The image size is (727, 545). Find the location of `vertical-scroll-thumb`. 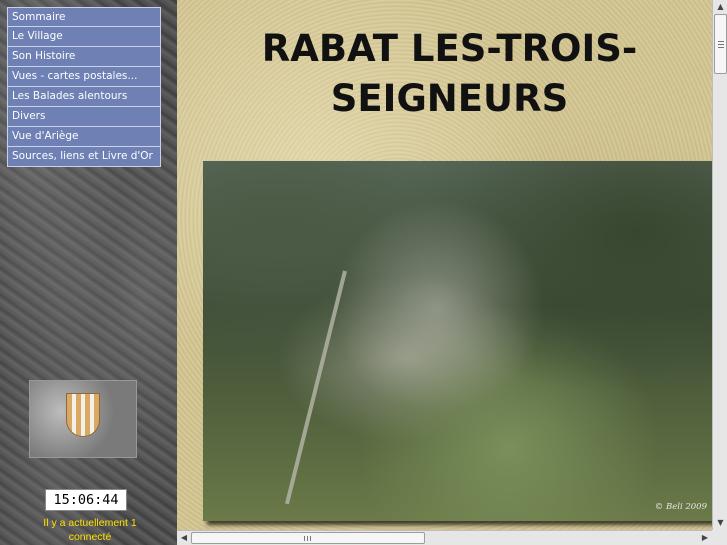

vertical-scroll-thumb is located at coordinates (720, 44).